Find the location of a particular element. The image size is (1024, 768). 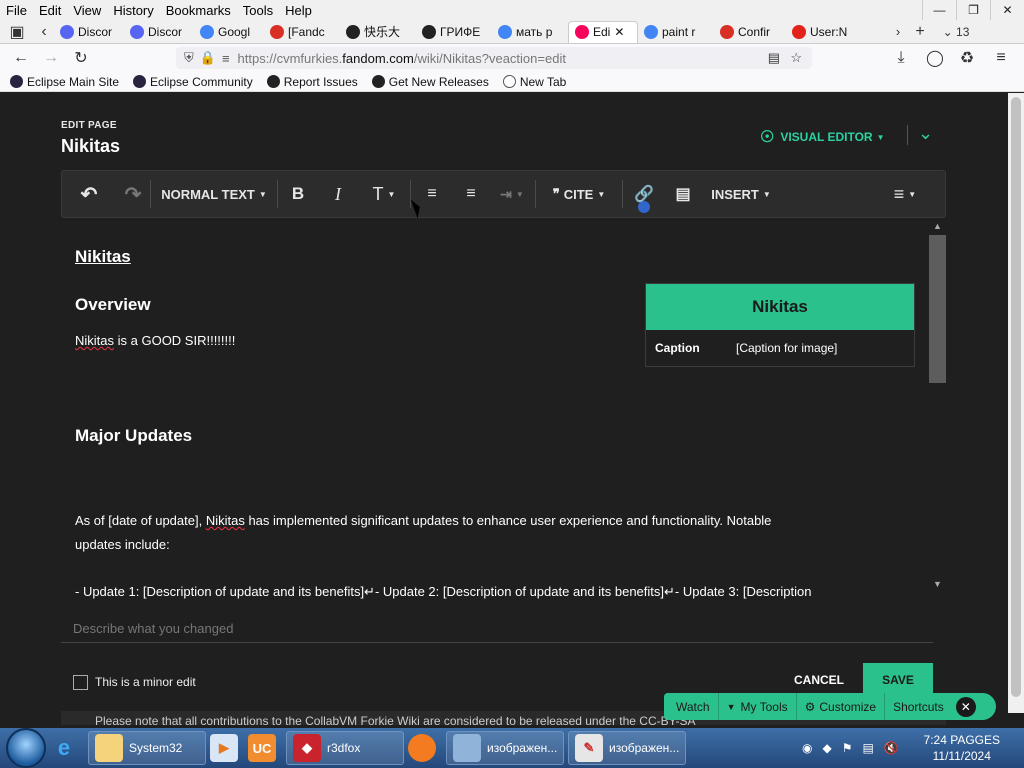

browser-tab: мать р is located at coordinates (530, 32).